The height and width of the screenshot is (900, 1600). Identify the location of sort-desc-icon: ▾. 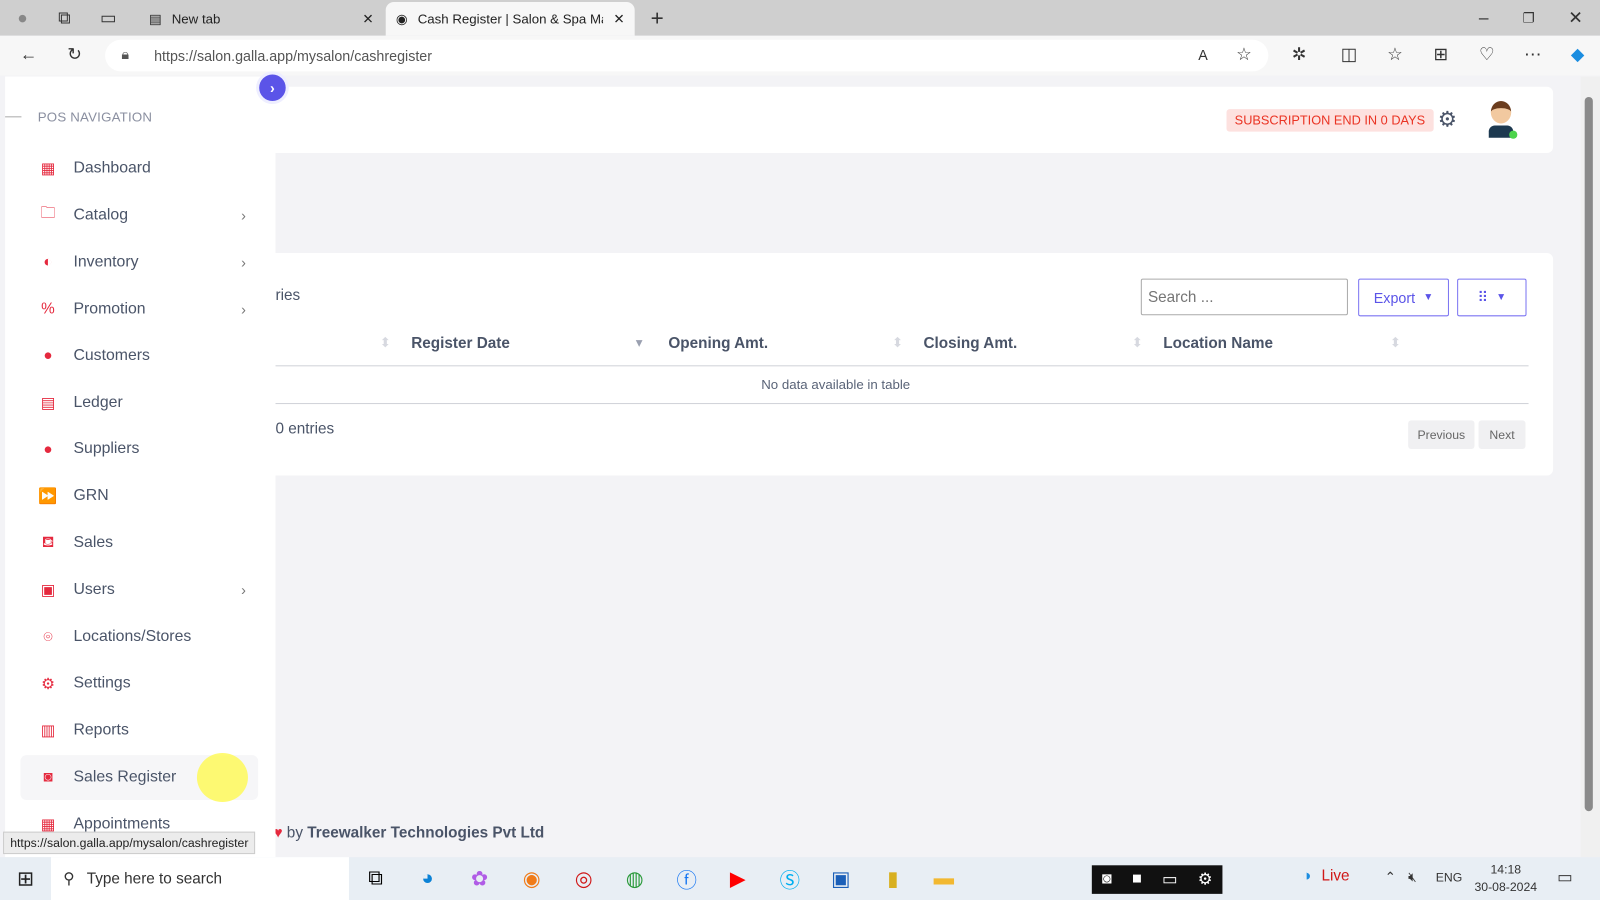
(639, 343).